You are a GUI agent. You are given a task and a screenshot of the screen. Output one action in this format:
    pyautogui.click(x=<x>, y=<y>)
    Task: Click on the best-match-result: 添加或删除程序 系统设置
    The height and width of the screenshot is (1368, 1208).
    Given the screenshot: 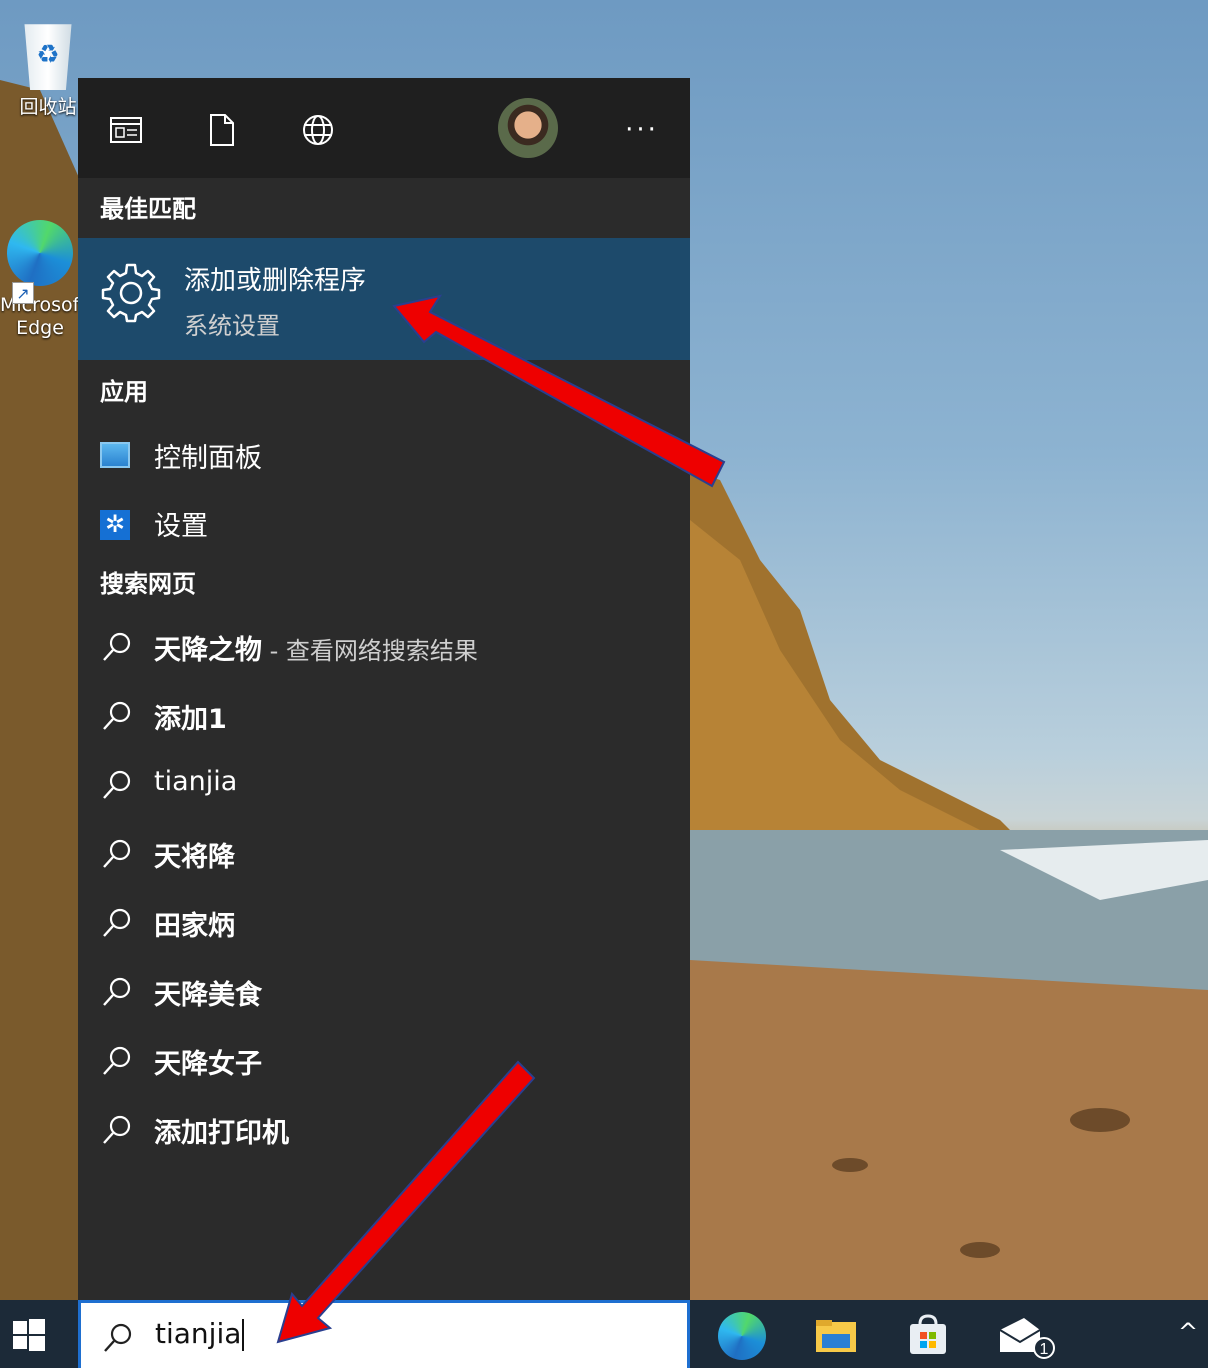 What is the action you would take?
    pyautogui.click(x=384, y=299)
    